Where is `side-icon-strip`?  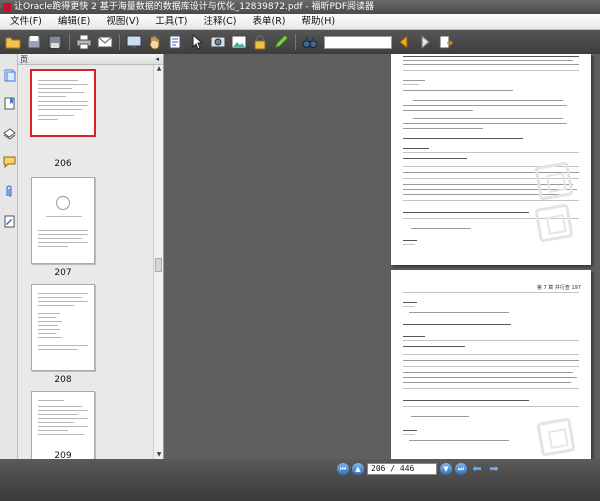
side-icon-strip is located at coordinates (9, 256).